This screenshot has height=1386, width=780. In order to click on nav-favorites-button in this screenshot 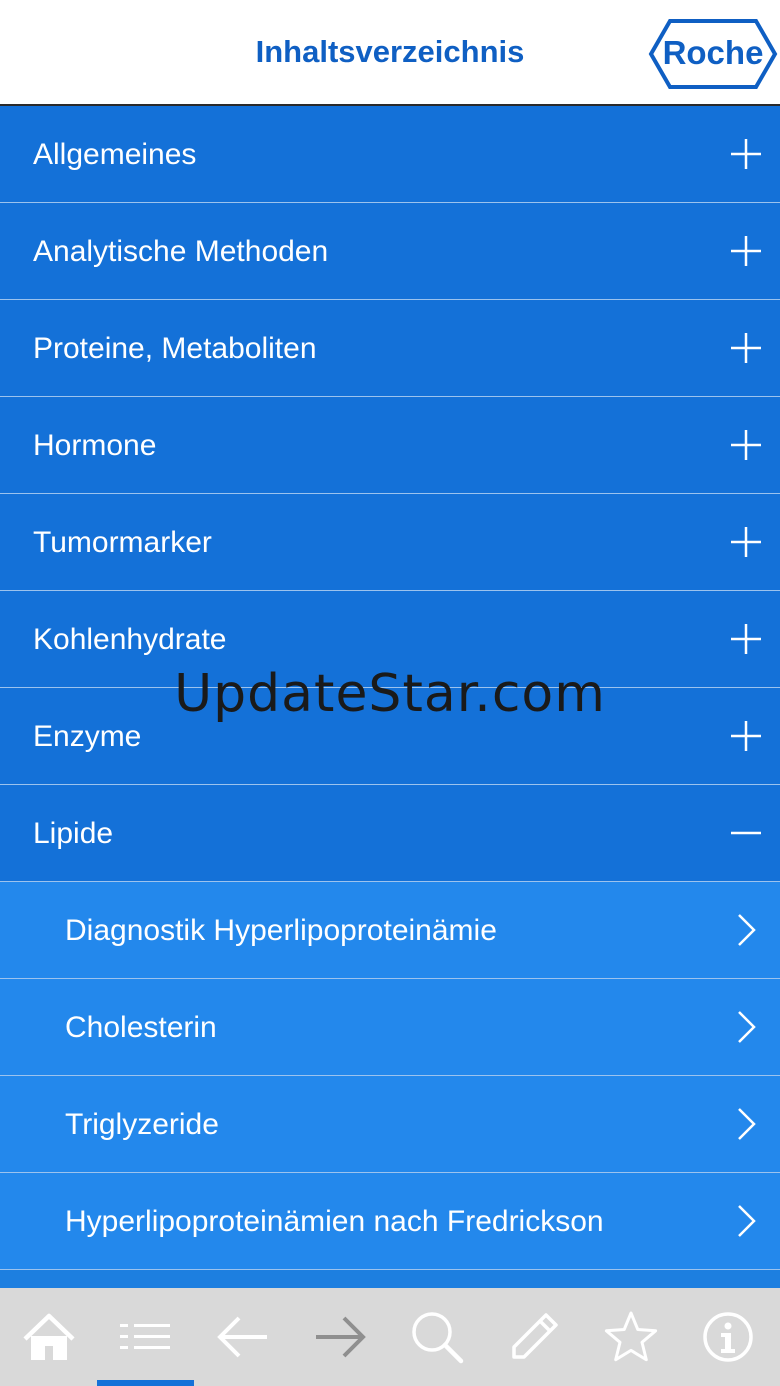, I will do `click(630, 1337)`.